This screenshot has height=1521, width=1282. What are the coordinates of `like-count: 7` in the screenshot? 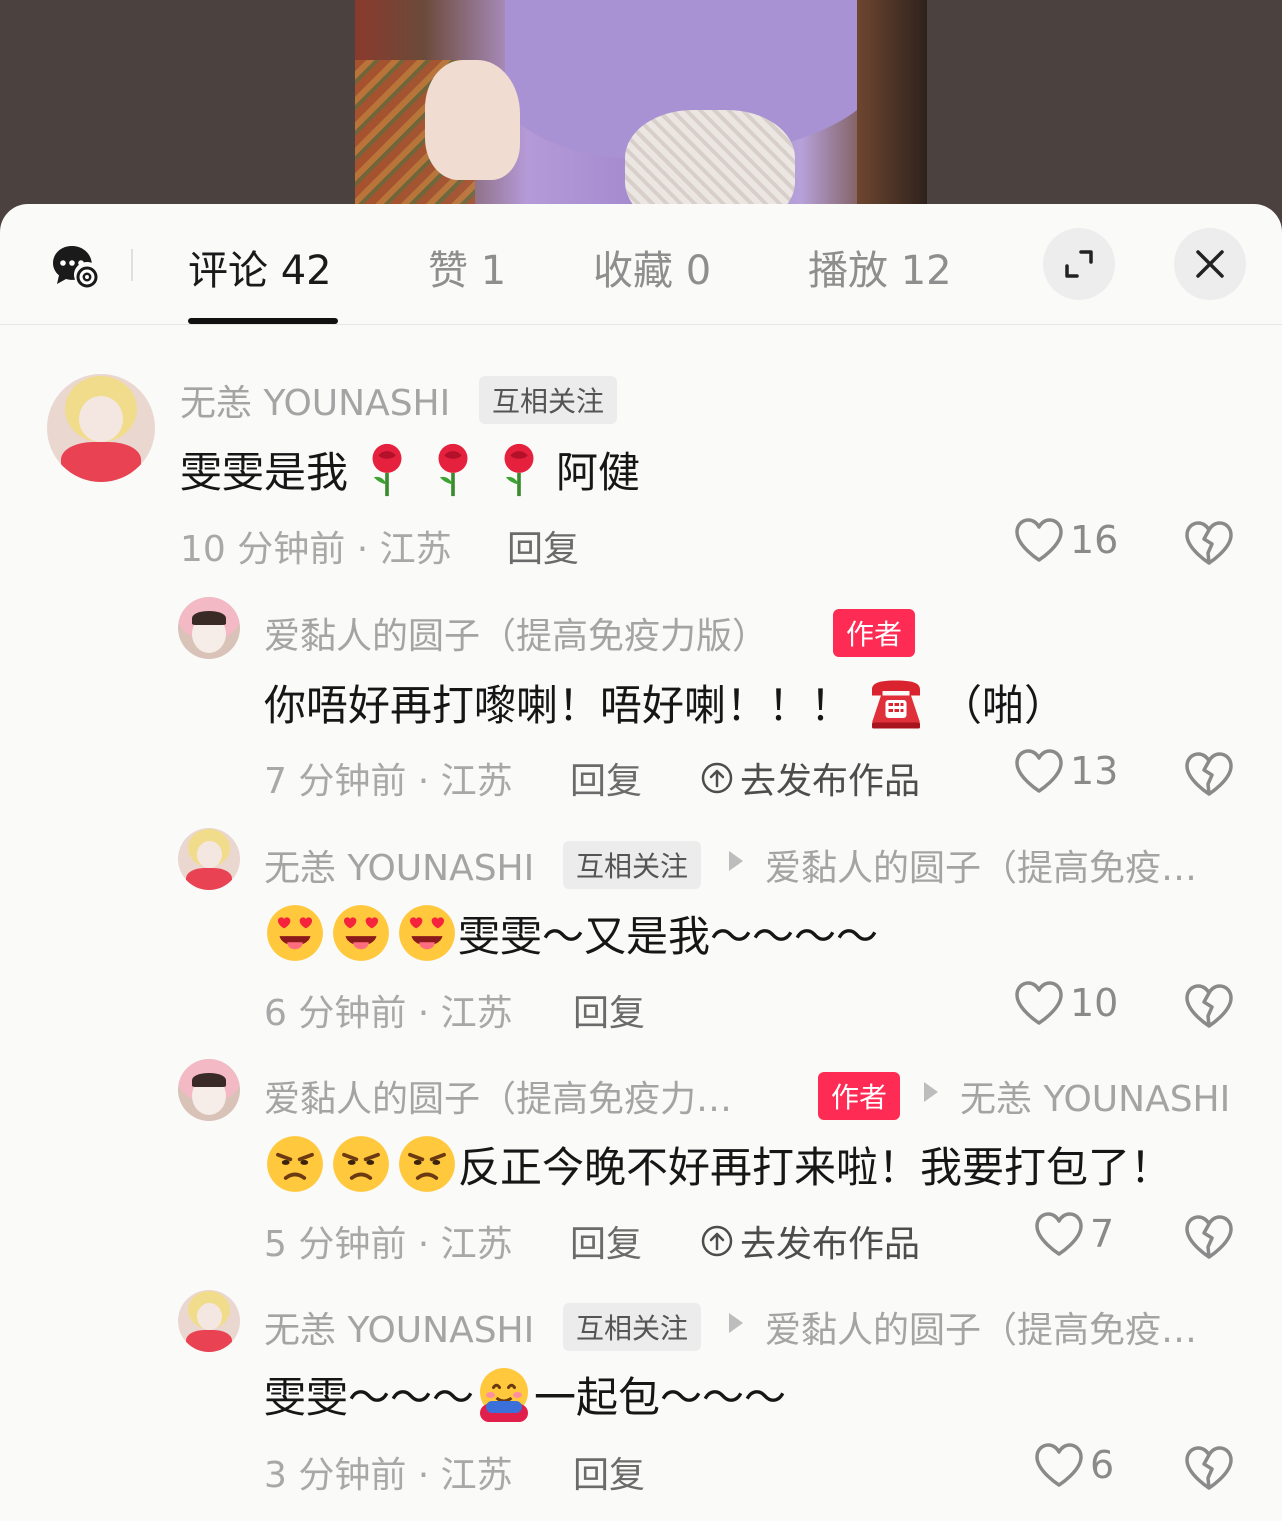 It's located at (1102, 1234).